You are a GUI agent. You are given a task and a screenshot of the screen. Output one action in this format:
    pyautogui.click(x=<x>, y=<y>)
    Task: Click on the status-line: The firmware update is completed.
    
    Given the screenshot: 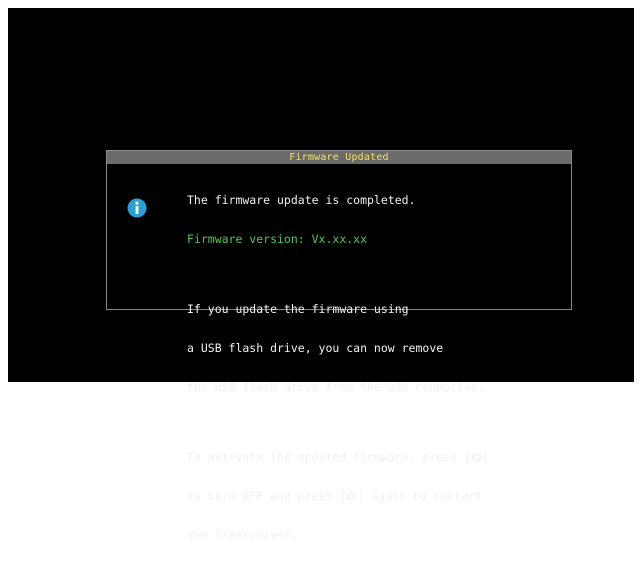 What is the action you would take?
    pyautogui.click(x=301, y=200)
    